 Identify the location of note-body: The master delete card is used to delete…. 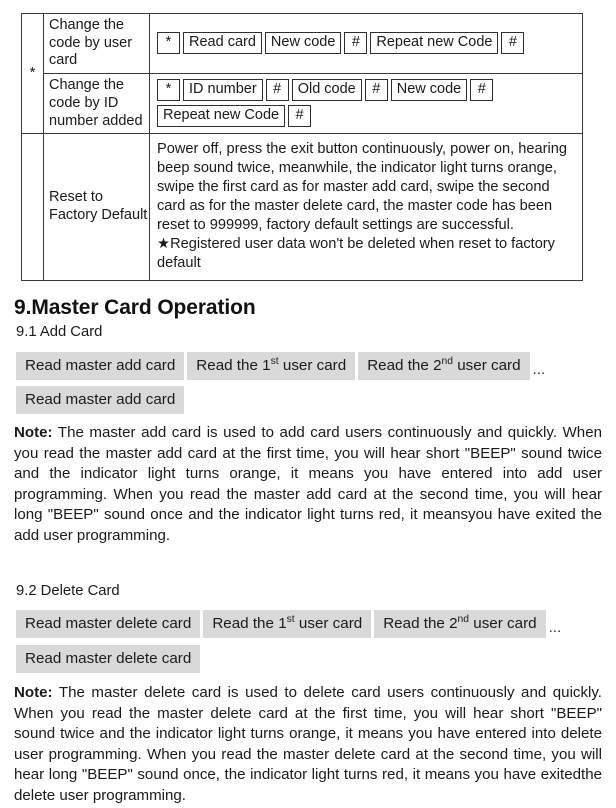
(308, 734).